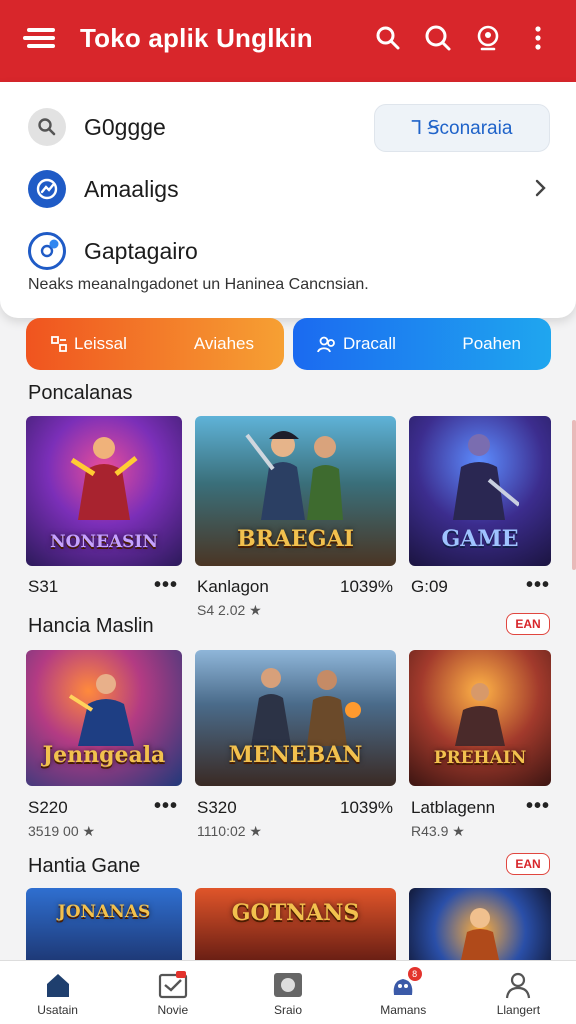 The width and height of the screenshot is (576, 1024). What do you see at coordinates (104, 755) in the screenshot?
I see `card-art-title: Jenngeala` at bounding box center [104, 755].